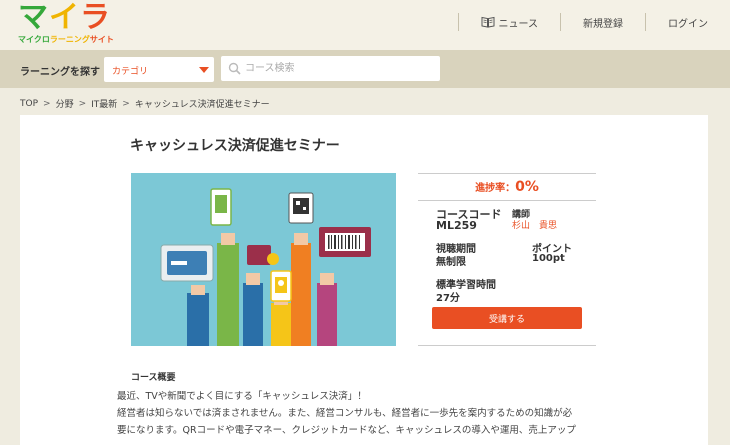 The image size is (730, 445). I want to click on logo-char-3: ラ, so click(95, 17).